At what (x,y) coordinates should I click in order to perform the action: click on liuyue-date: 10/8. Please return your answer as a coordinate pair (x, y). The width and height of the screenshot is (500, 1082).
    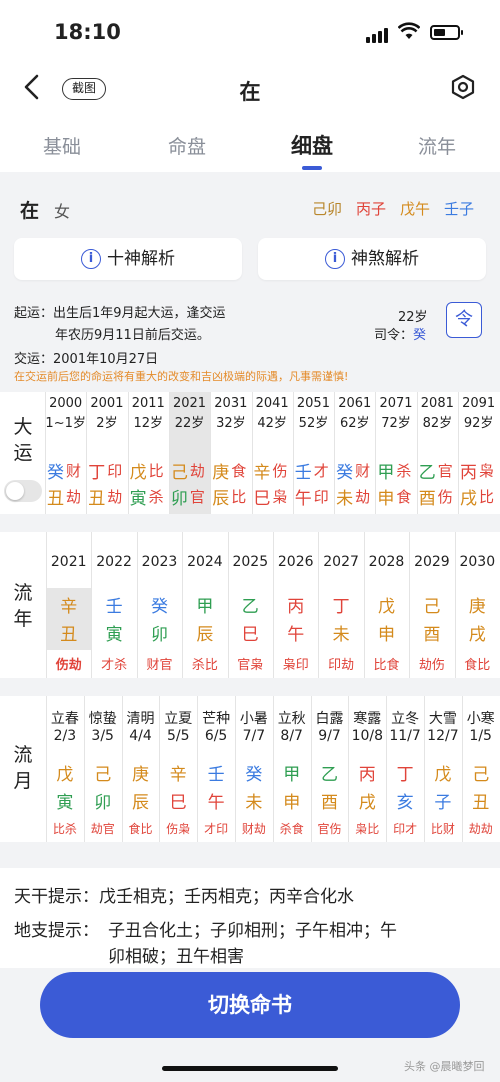
    Looking at the image, I should click on (367, 736).